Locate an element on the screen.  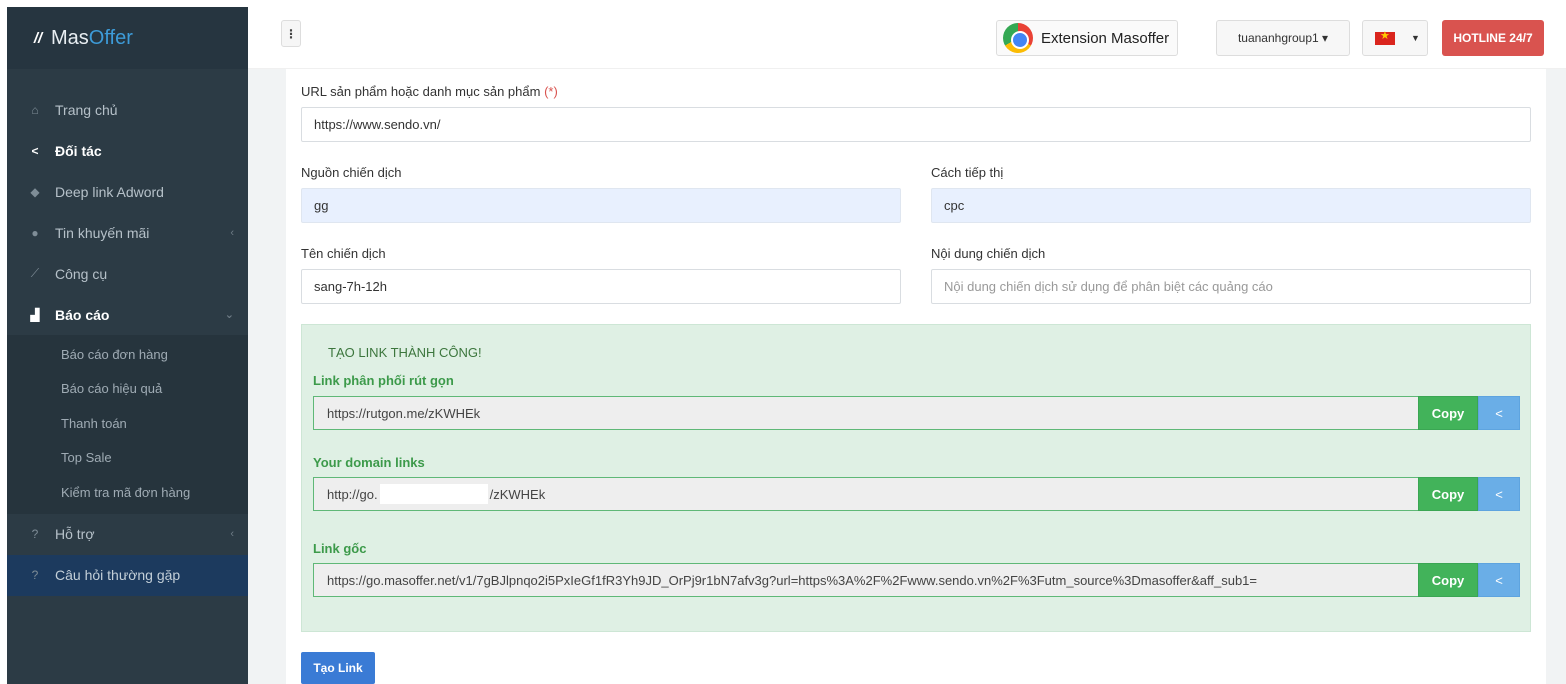
tag-icon: ● is located at coordinates (35, 232).